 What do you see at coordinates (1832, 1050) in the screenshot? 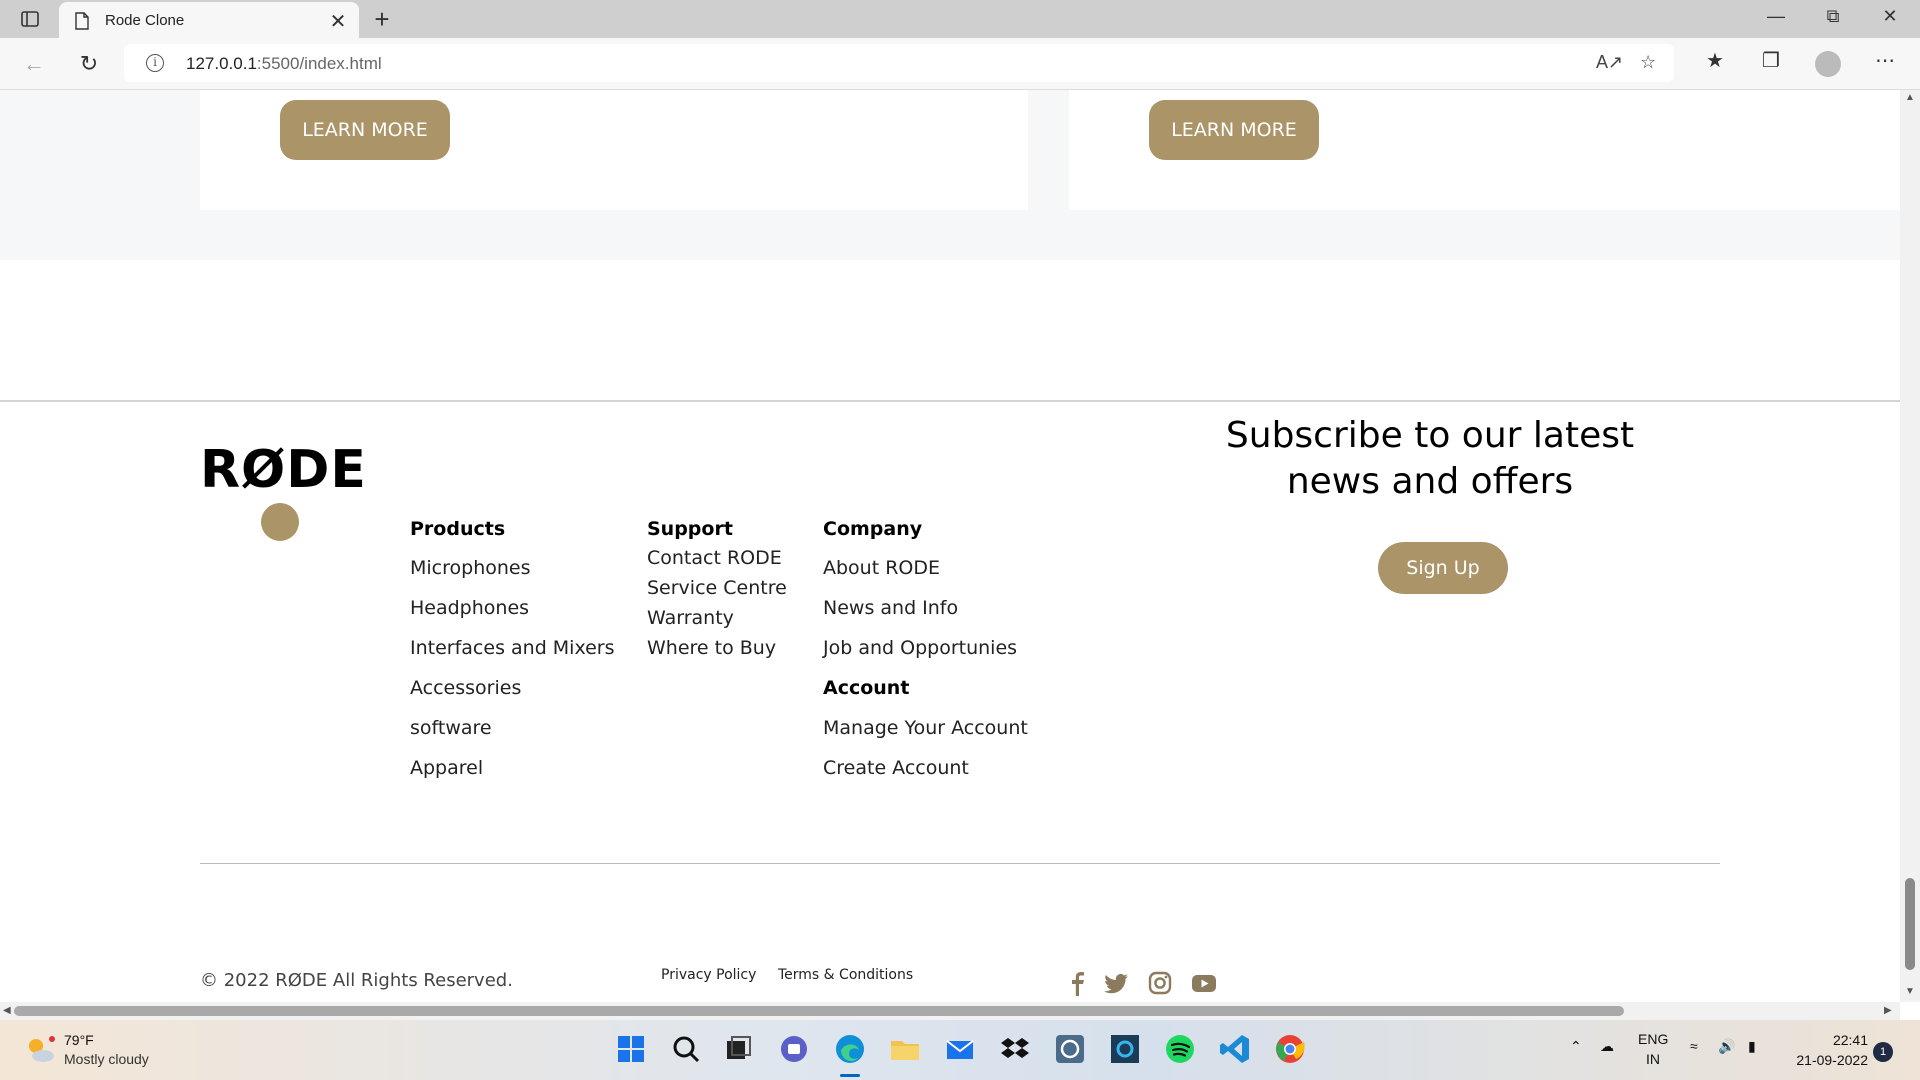
I see `clock: 22:41 21-09-2022` at bounding box center [1832, 1050].